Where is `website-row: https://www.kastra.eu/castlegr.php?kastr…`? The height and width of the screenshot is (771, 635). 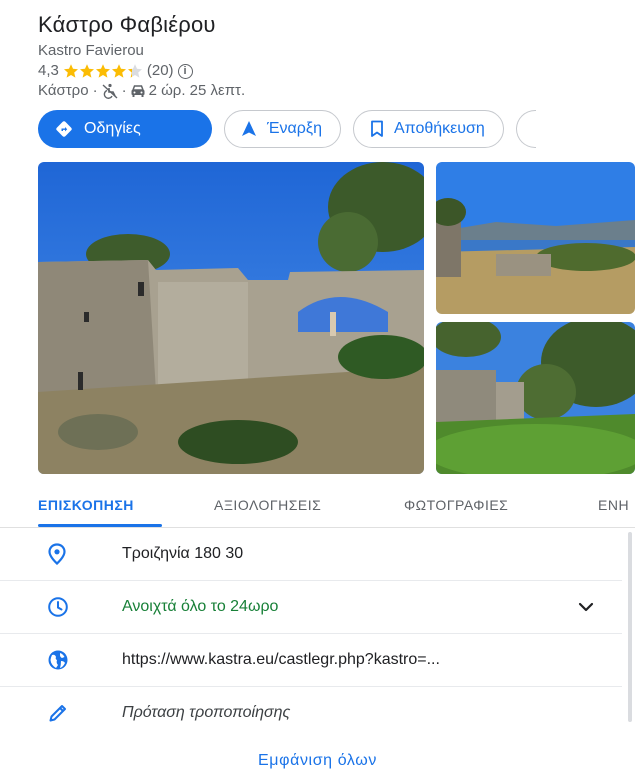
website-row: https://www.kastra.eu/castlegr.php?kastr… is located at coordinates (311, 660).